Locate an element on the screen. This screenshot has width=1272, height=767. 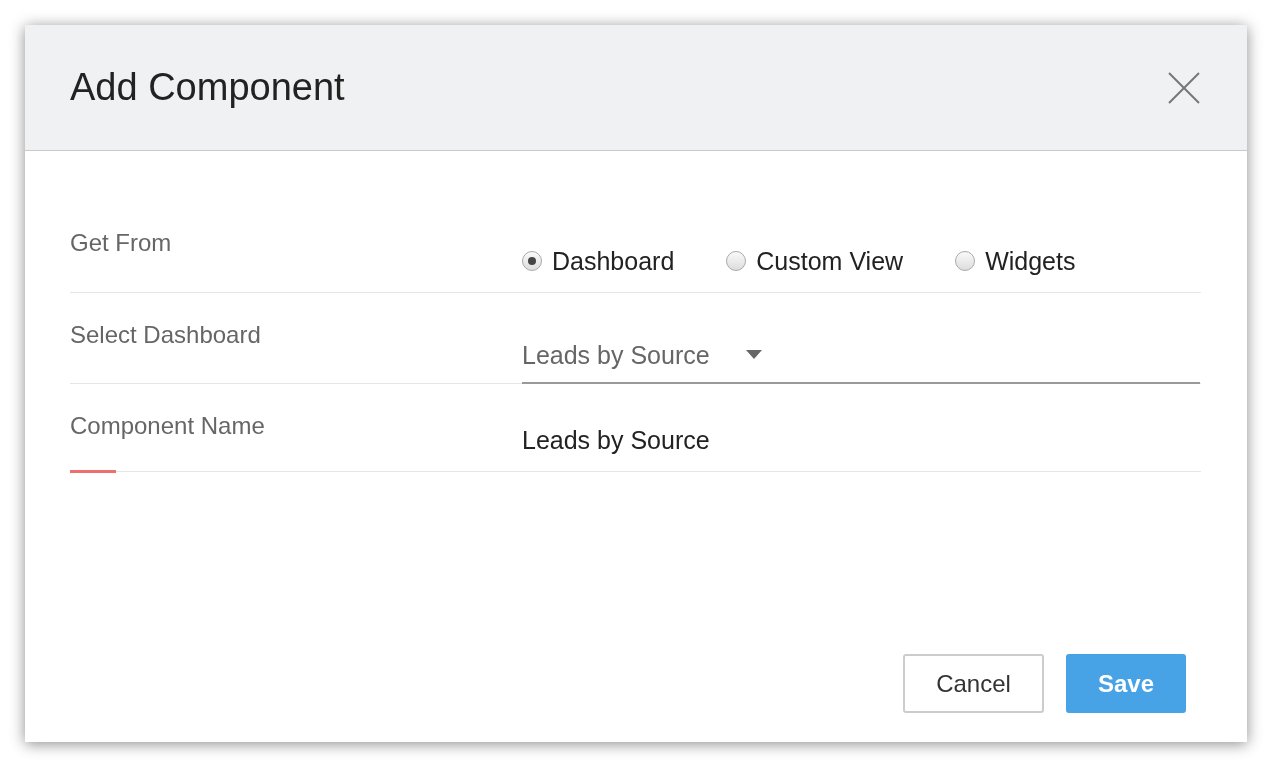
field-label: Component Name is located at coordinates (168, 426).